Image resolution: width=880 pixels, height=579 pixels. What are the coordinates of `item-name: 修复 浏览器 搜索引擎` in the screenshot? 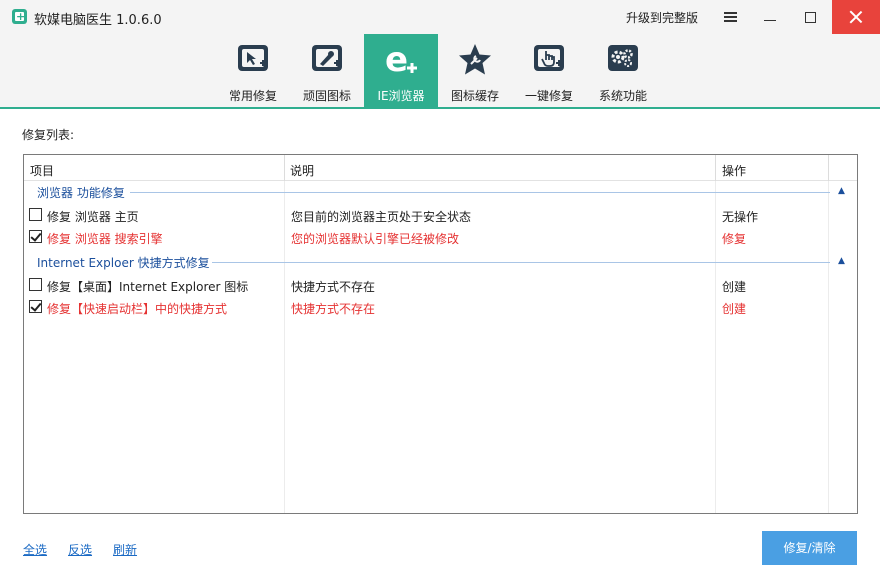 It's located at (105, 239).